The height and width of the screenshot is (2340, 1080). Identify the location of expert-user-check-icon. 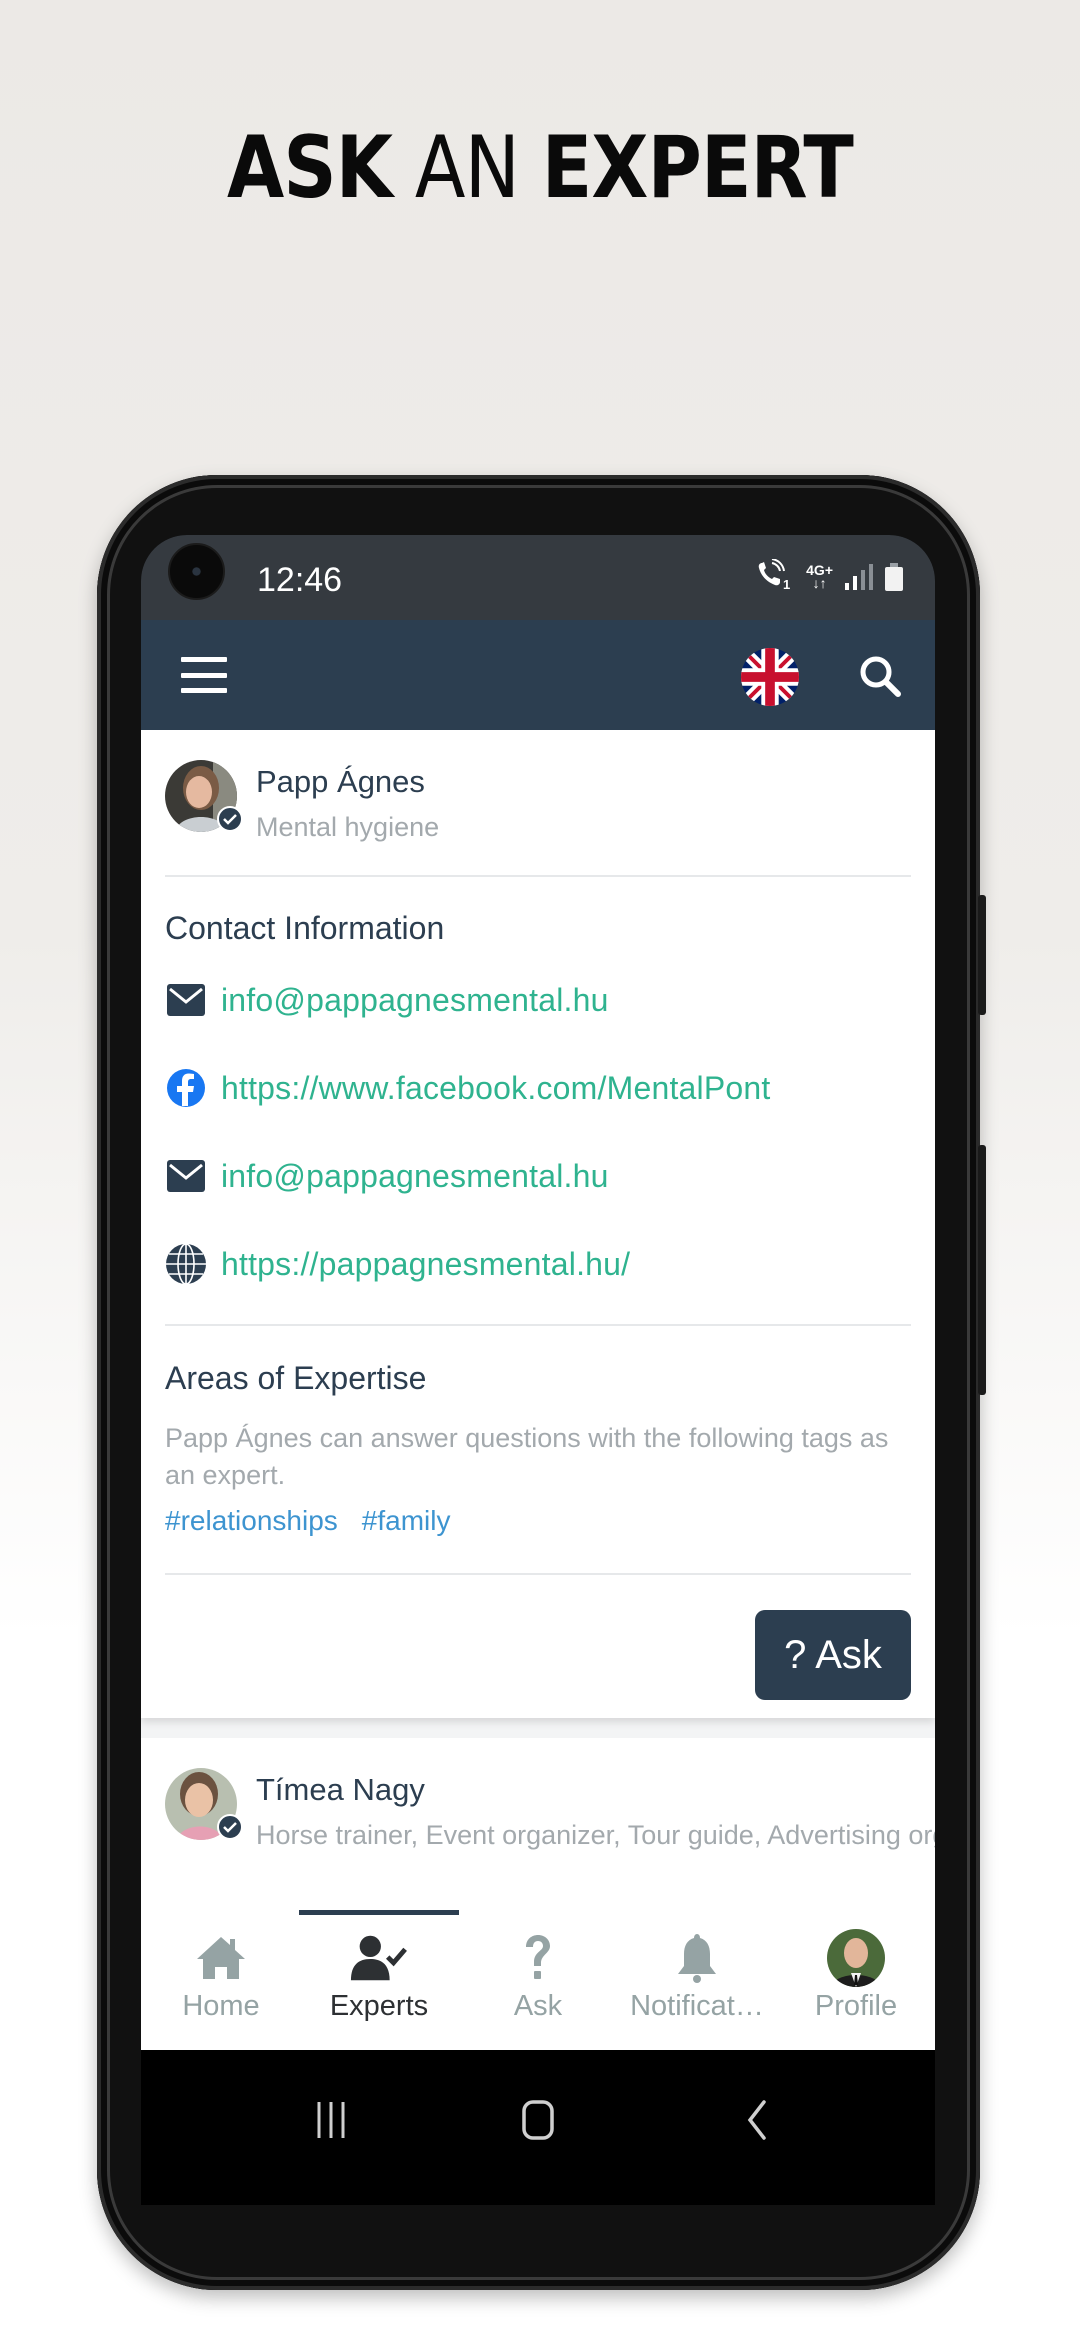
(379, 1958).